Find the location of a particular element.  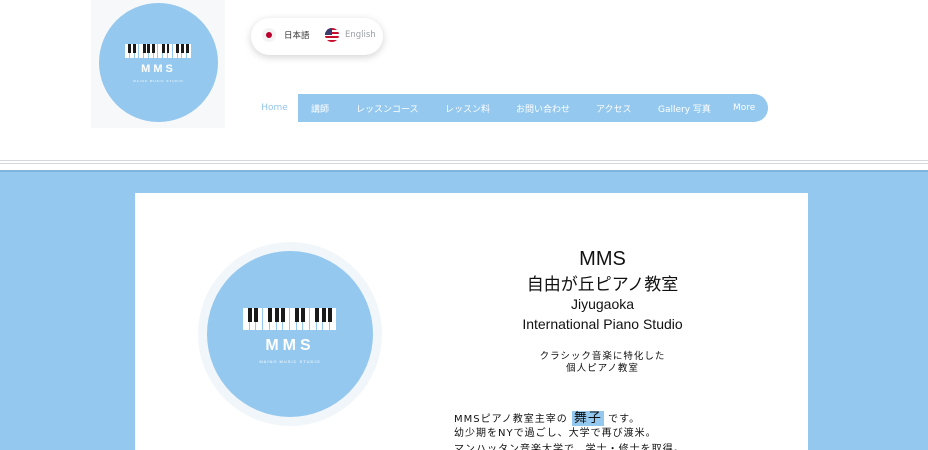

hero-title-en-line2: International Piano Studio is located at coordinates (602, 324).